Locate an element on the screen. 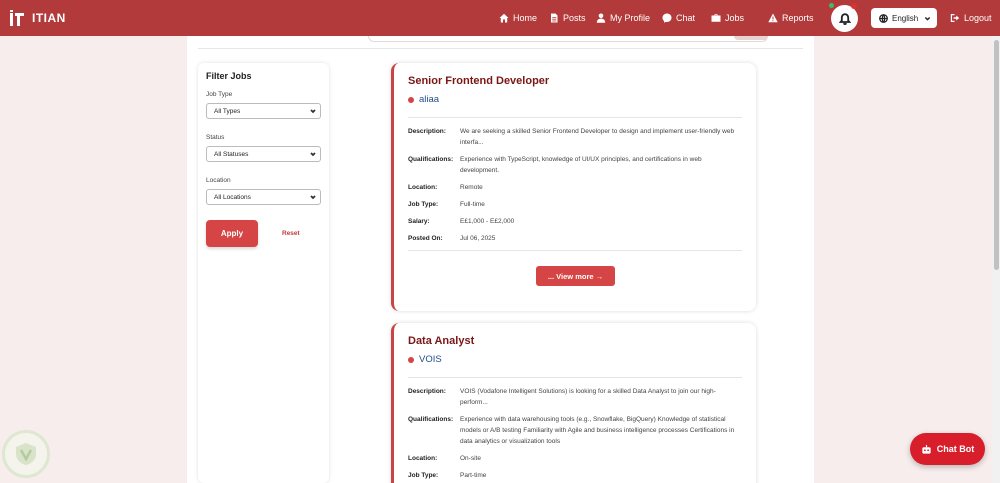  bell-icon is located at coordinates (844, 18).